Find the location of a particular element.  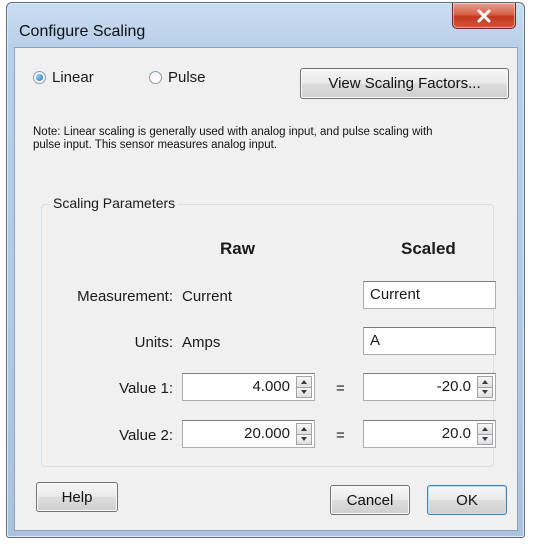

value2-label: Value 2: is located at coordinates (146, 435).